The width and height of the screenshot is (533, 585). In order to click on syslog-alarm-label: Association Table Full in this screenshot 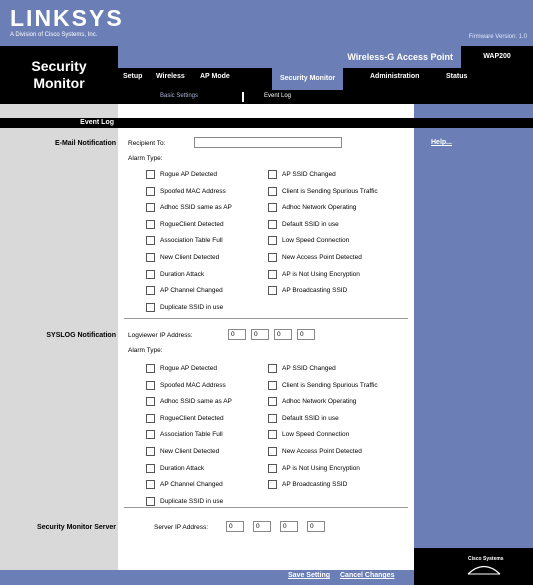, I will do `click(191, 435)`.